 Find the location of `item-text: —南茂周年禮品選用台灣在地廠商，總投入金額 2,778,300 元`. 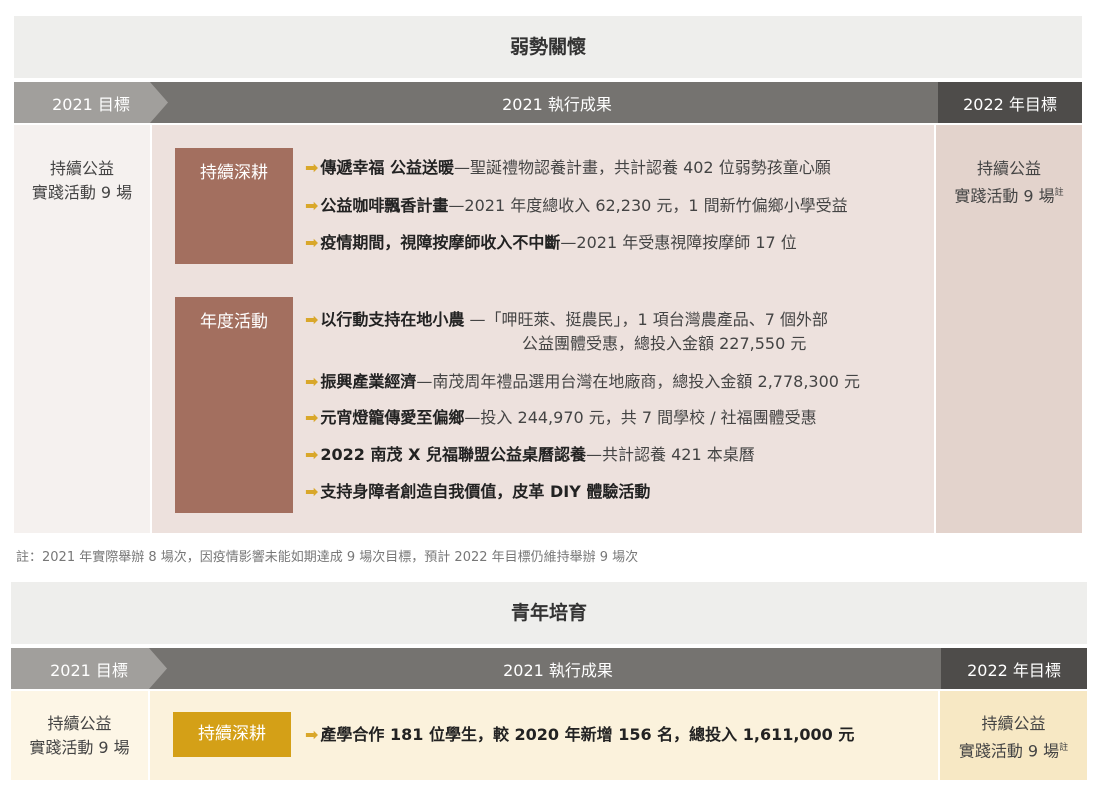

item-text: —南茂周年禮品選用台灣在地廠商，總投入金額 2,778,300 元 is located at coordinates (638, 381).